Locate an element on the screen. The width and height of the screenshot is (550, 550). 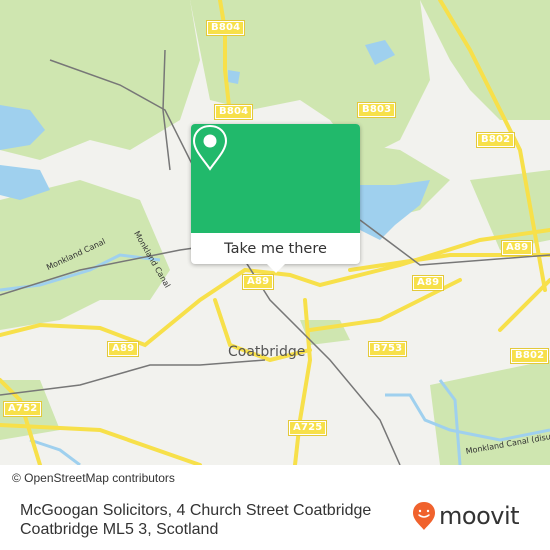
railway is located at coordinates (133, 377).